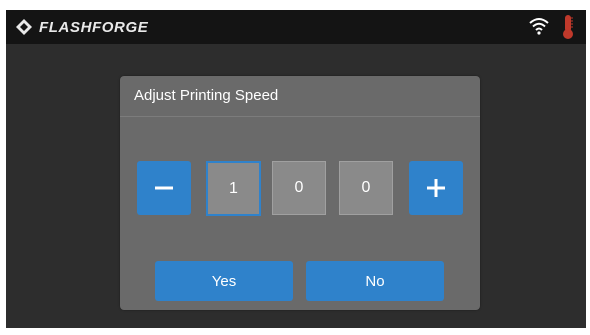 This screenshot has width=590, height=335. I want to click on thermometer-icon, so click(568, 27).